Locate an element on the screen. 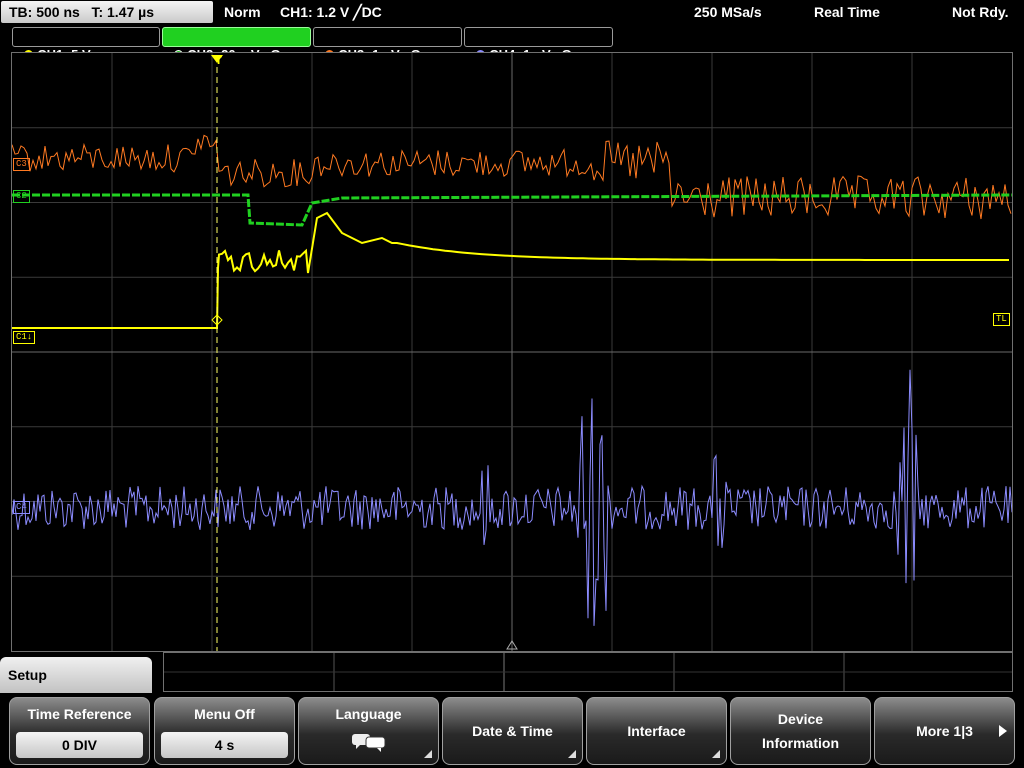  chevron-right-icon is located at coordinates (1003, 731).